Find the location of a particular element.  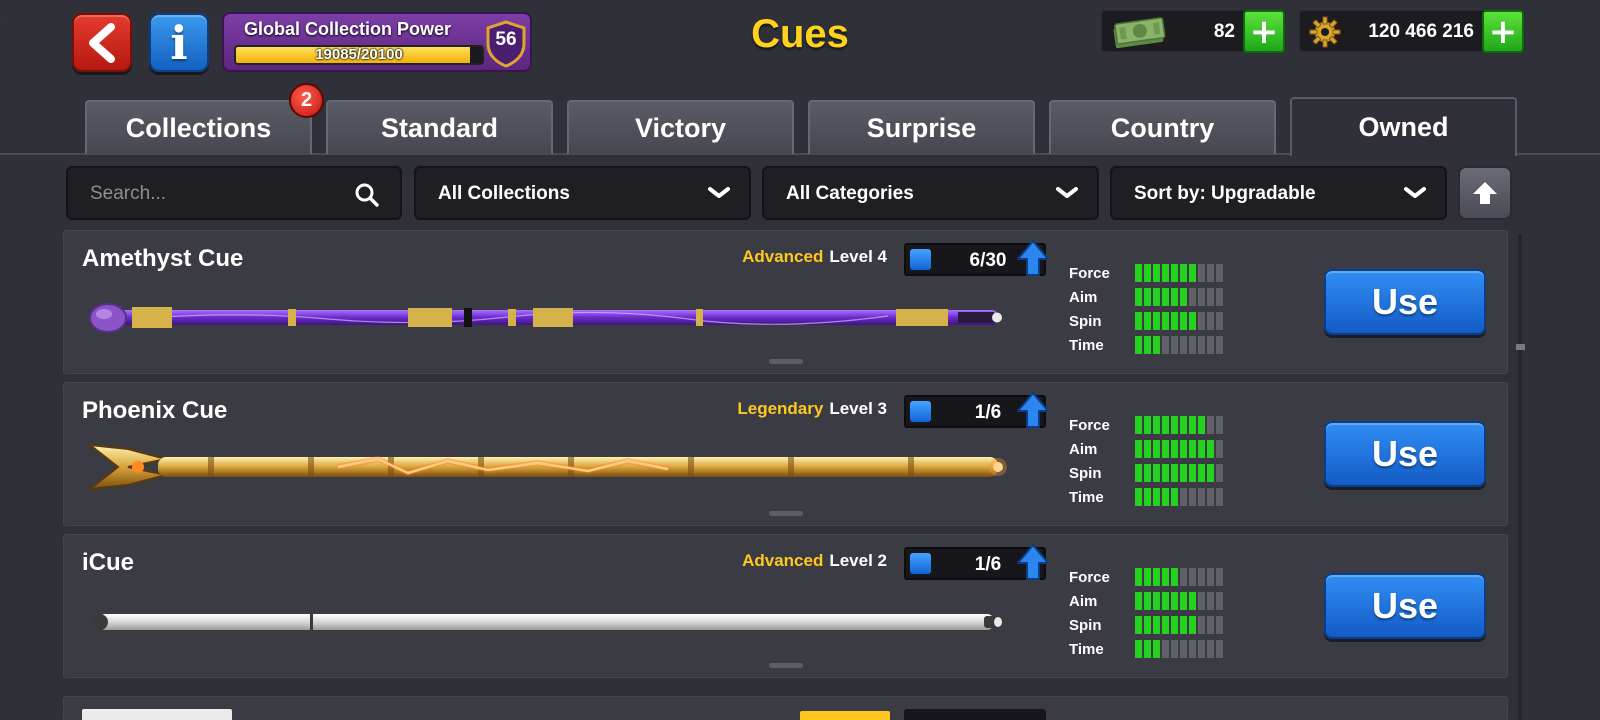

scrollbar-thumb is located at coordinates (1520, 347).